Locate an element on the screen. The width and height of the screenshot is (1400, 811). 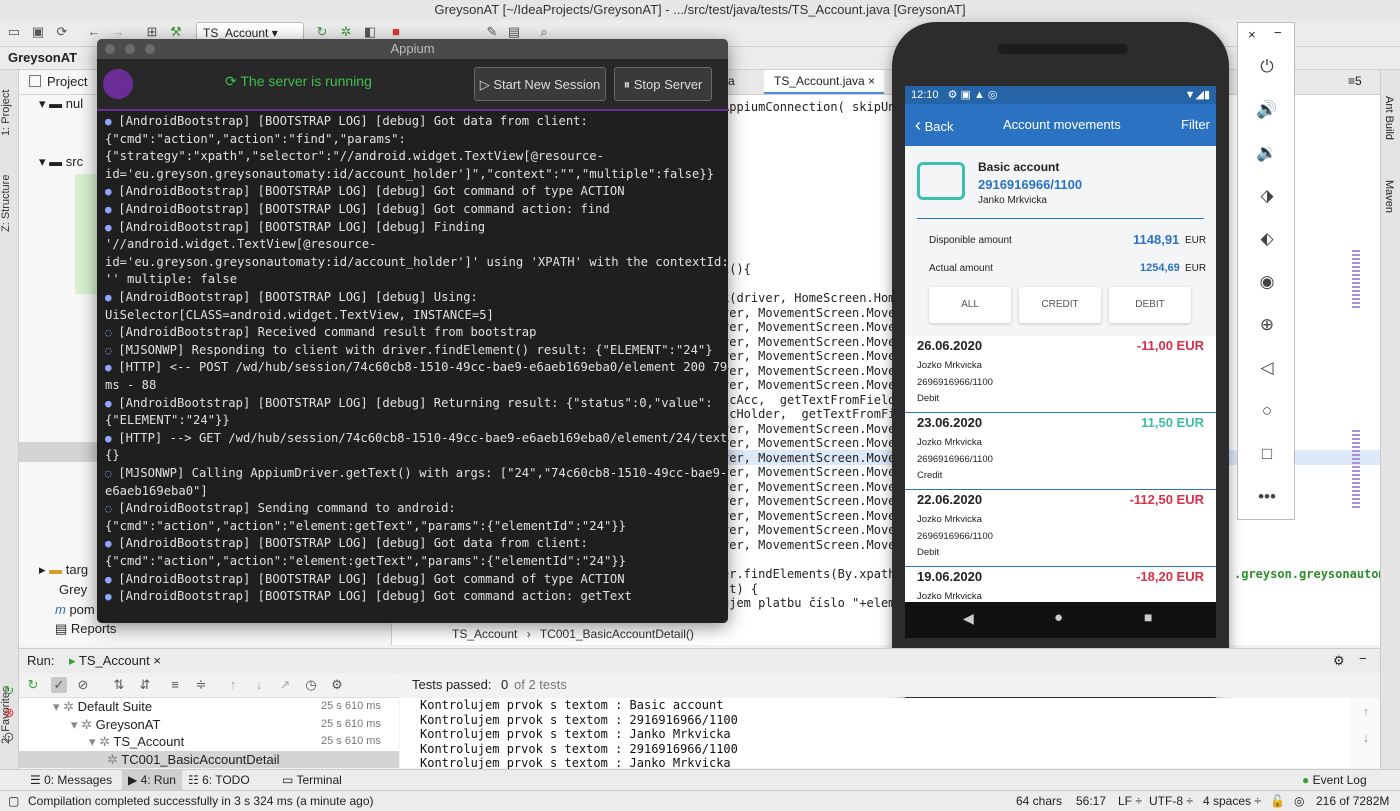
back-icon: ← is located at coordinates (94, 32).